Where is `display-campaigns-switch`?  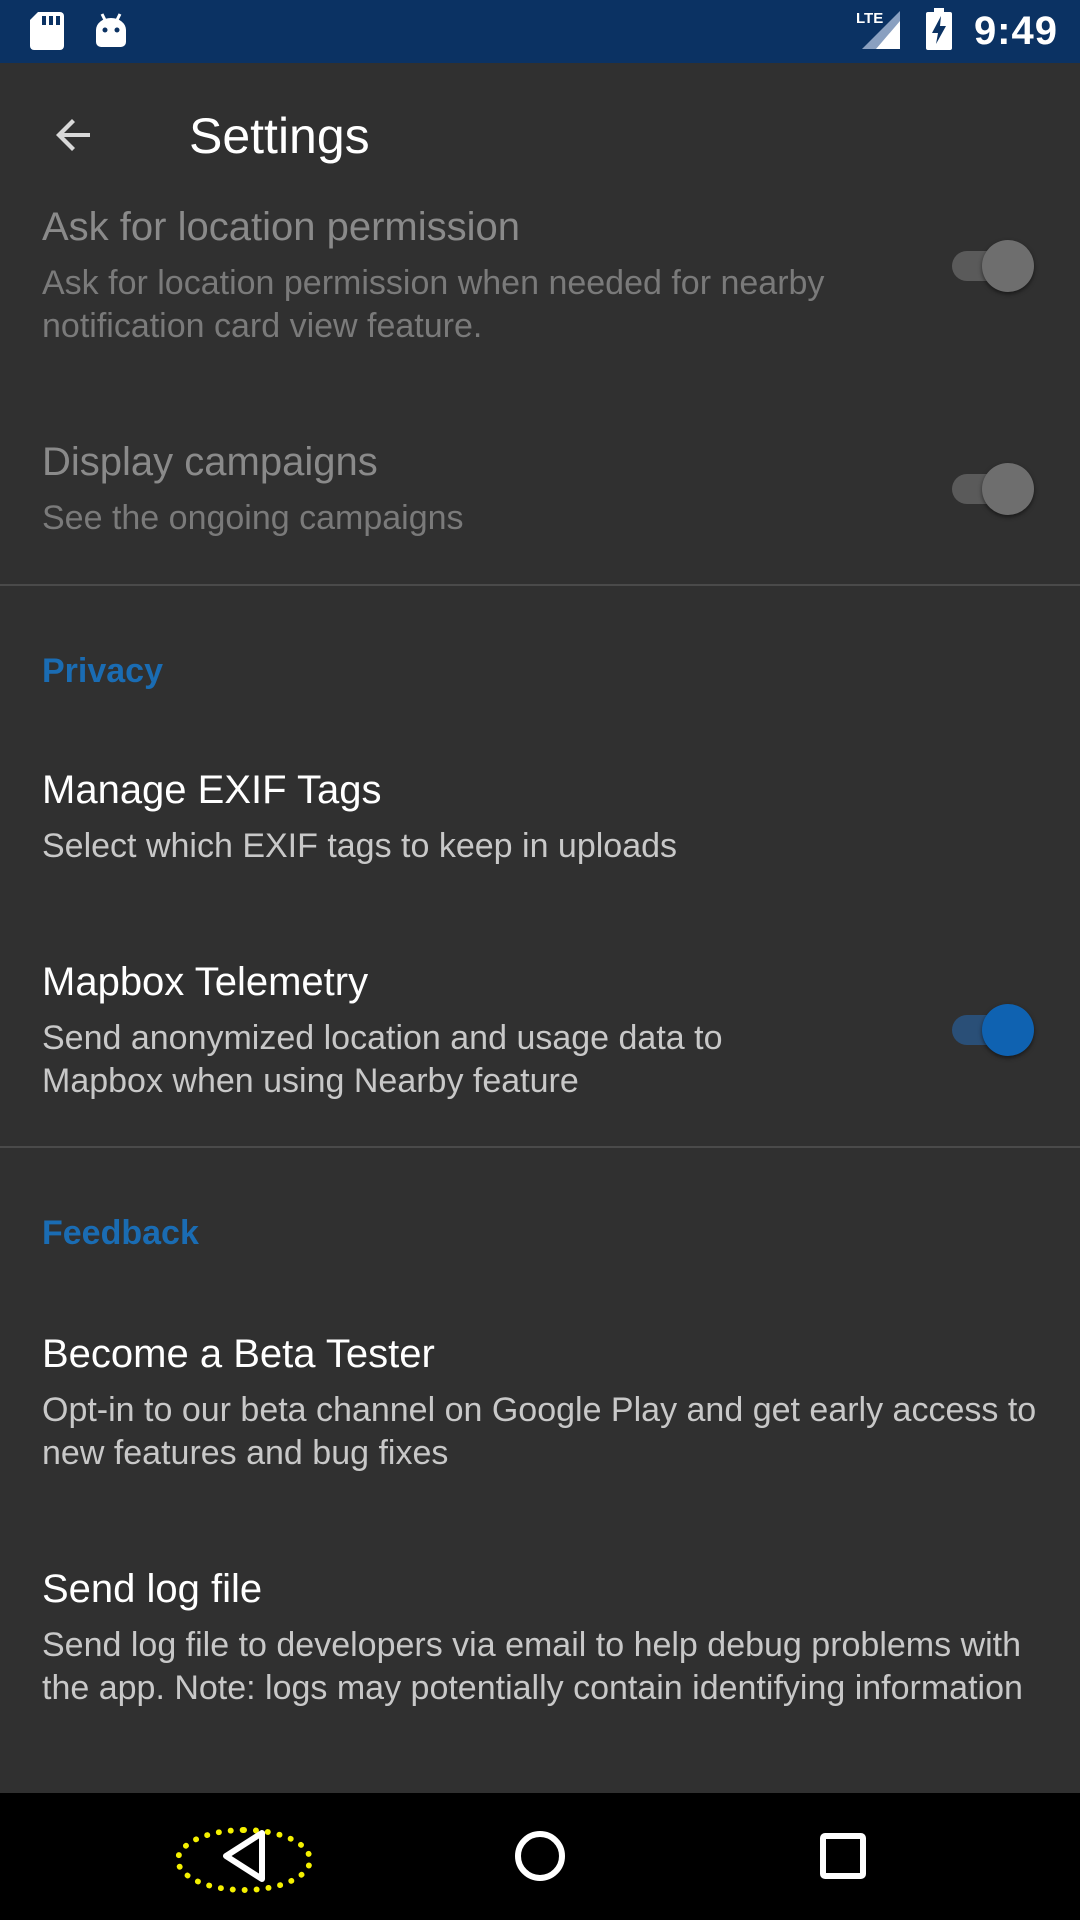
display-campaigns-switch is located at coordinates (991, 487).